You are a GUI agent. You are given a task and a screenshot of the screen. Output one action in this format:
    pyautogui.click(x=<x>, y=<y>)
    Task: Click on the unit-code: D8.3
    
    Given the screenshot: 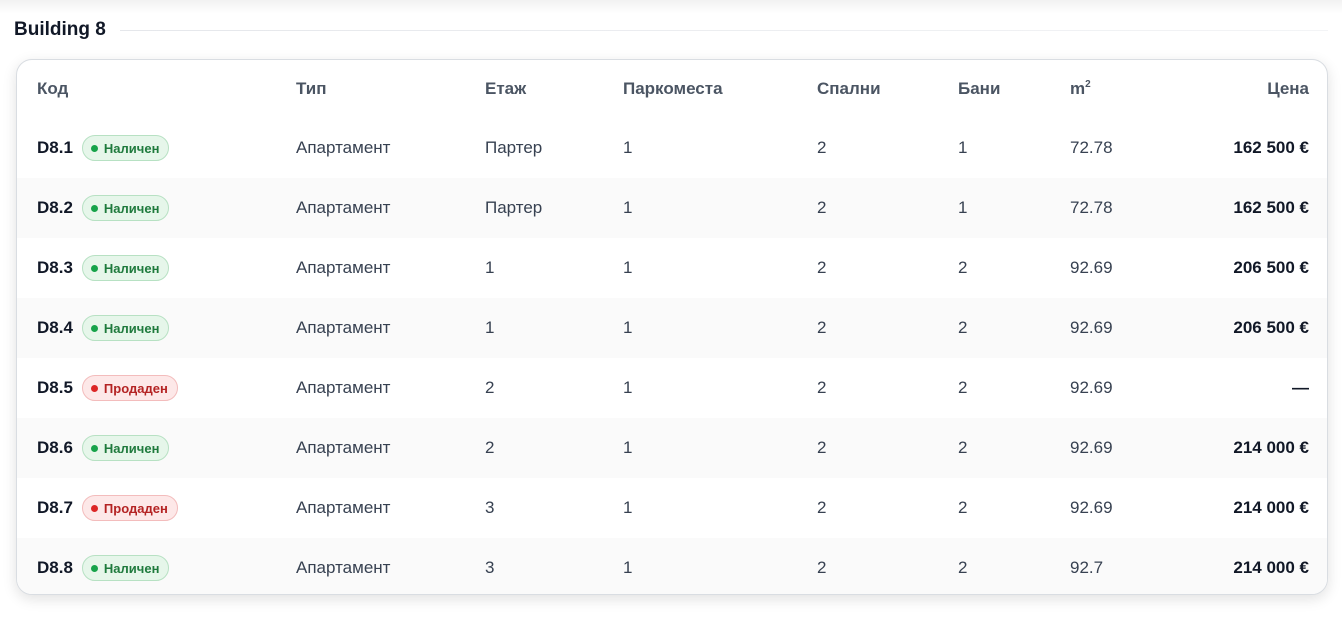 What is the action you would take?
    pyautogui.click(x=55, y=267)
    